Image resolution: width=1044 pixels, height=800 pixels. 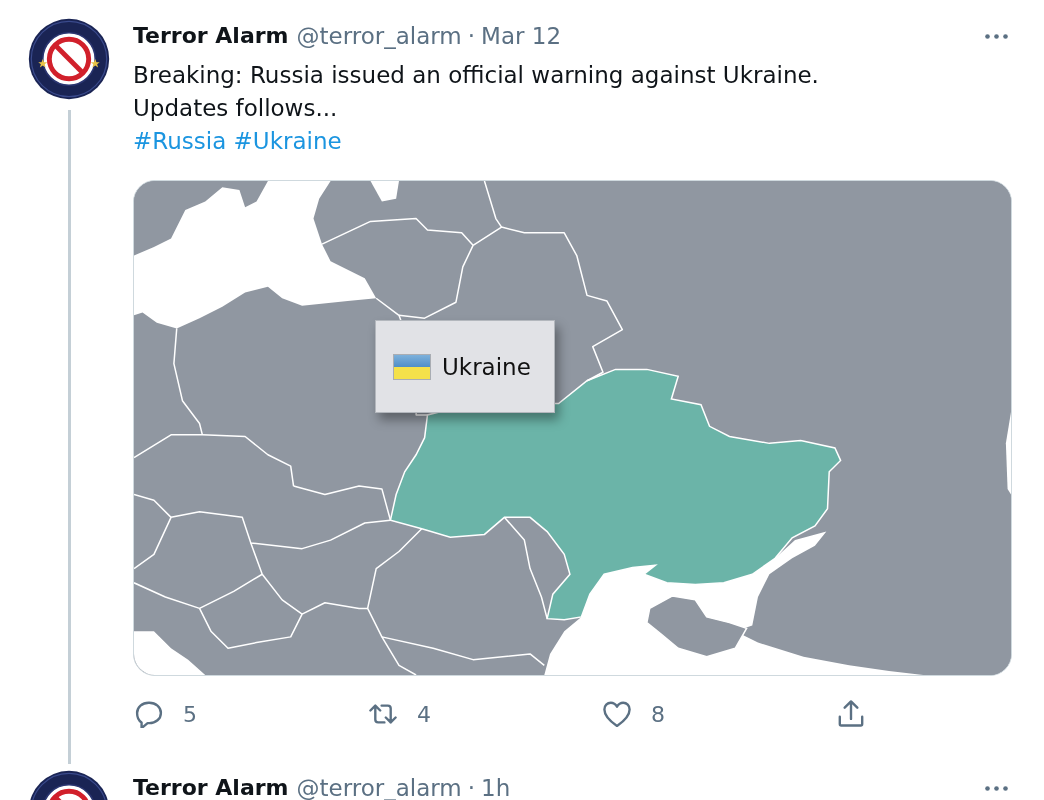 What do you see at coordinates (486, 366) in the screenshot?
I see `tooltip-label: Ukraine` at bounding box center [486, 366].